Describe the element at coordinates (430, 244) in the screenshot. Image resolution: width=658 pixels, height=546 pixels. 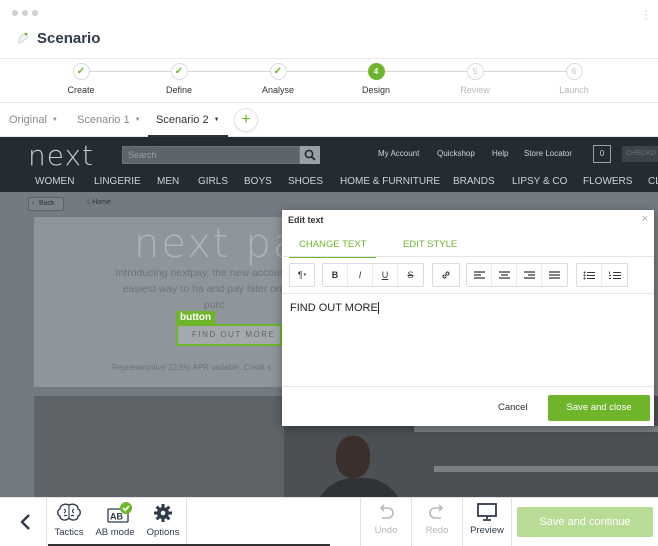
I see `tab-edit-style: EDIT STYLE` at that location.